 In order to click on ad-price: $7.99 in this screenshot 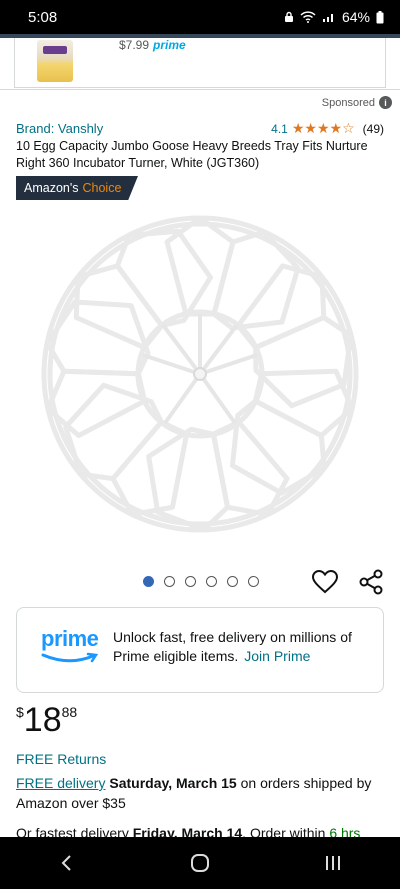, I will do `click(134, 45)`.